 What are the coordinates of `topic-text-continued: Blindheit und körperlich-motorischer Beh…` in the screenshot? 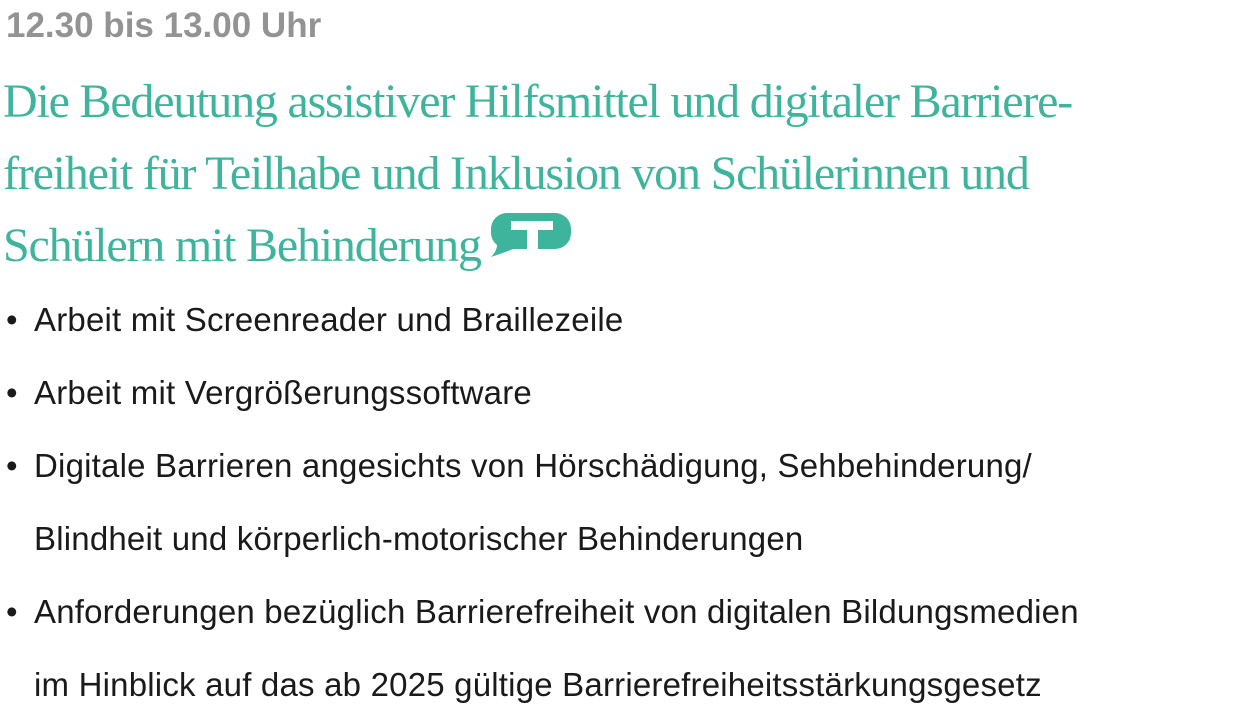 It's located at (419, 538).